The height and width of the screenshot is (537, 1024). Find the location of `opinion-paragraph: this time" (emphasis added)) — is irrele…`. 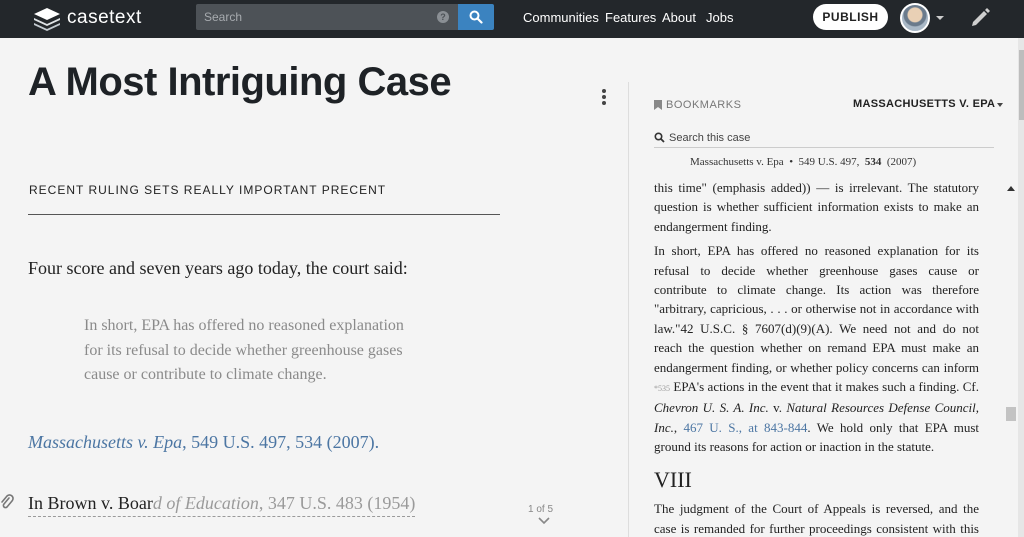

opinion-paragraph: this time" (emphasis added)) — is irrele… is located at coordinates (816, 207).